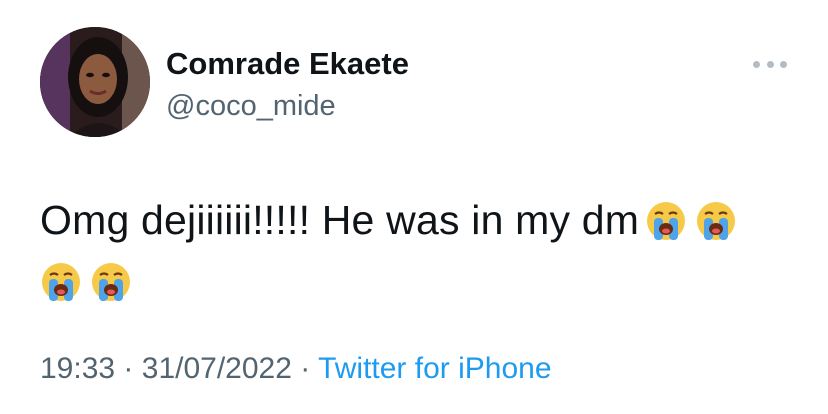  I want to click on user-handle: @coco_mide, so click(251, 106).